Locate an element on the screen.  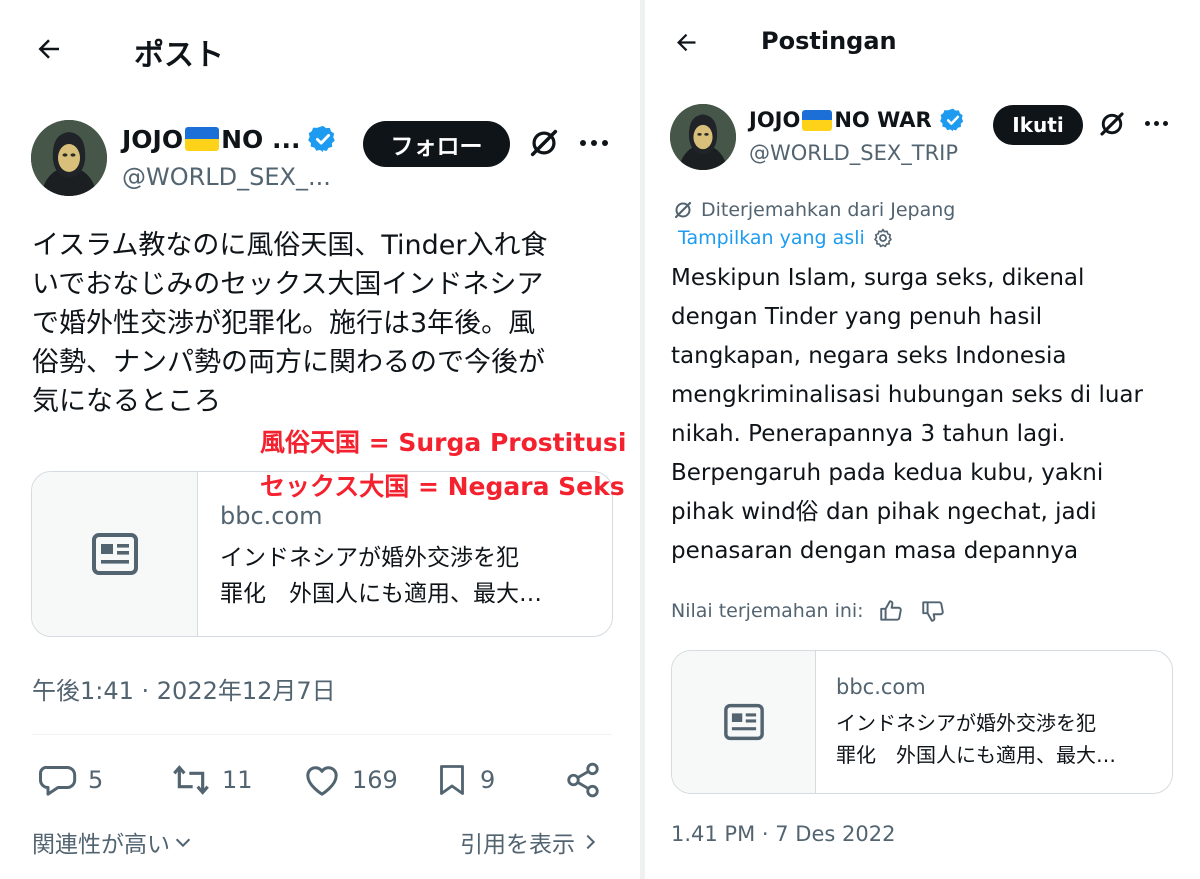
relevance-sort-dropdown: 関連性が高い is located at coordinates (113, 842).